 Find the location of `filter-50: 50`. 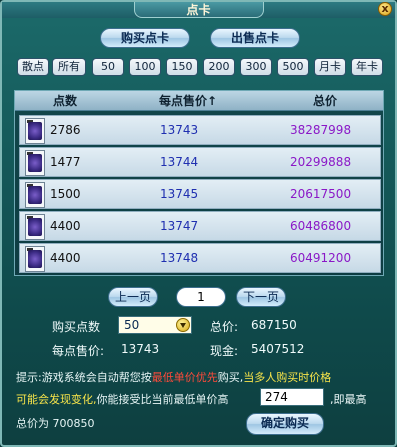

filter-50: 50 is located at coordinates (108, 67).